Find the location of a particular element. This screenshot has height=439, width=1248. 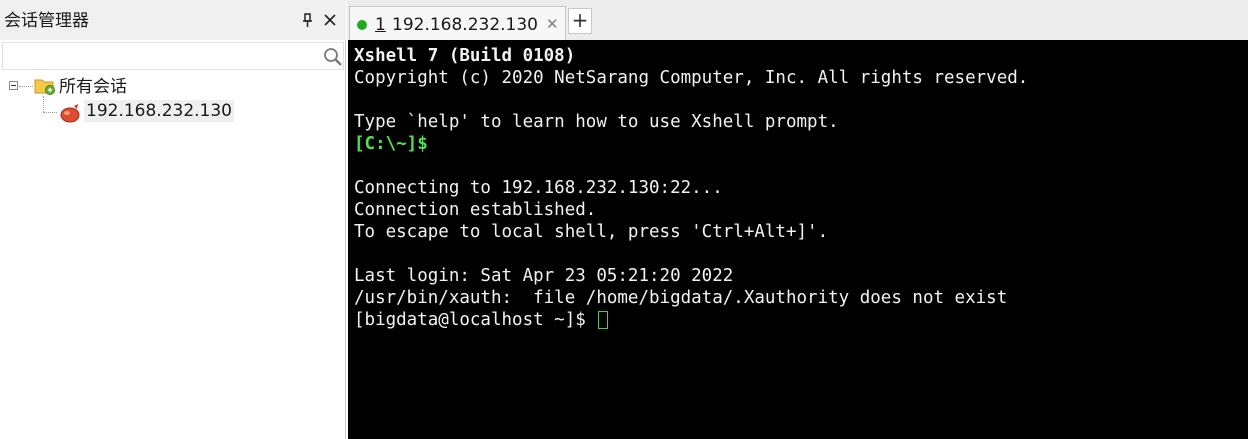

terminal-line: Xshell 7 (Build 0108) is located at coordinates (465, 56).